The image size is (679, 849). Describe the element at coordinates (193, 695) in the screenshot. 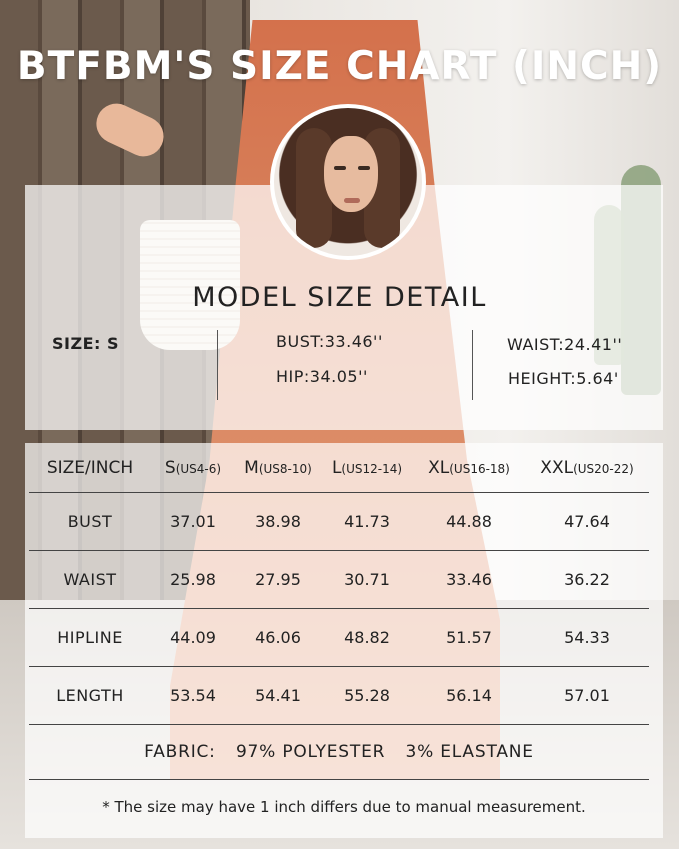

I see `table-cell: 53.54` at that location.